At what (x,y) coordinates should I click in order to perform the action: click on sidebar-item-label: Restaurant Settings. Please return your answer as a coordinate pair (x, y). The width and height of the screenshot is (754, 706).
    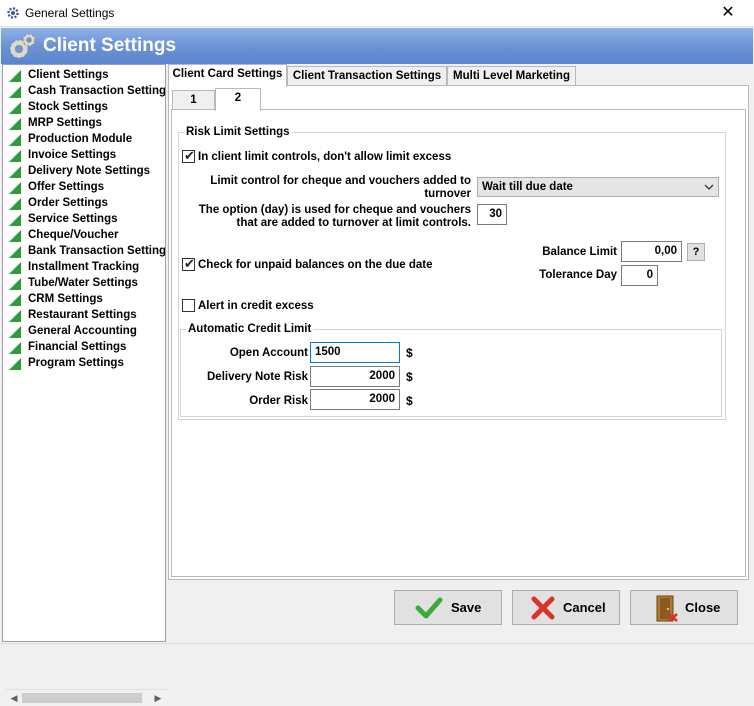
    Looking at the image, I should click on (82, 315).